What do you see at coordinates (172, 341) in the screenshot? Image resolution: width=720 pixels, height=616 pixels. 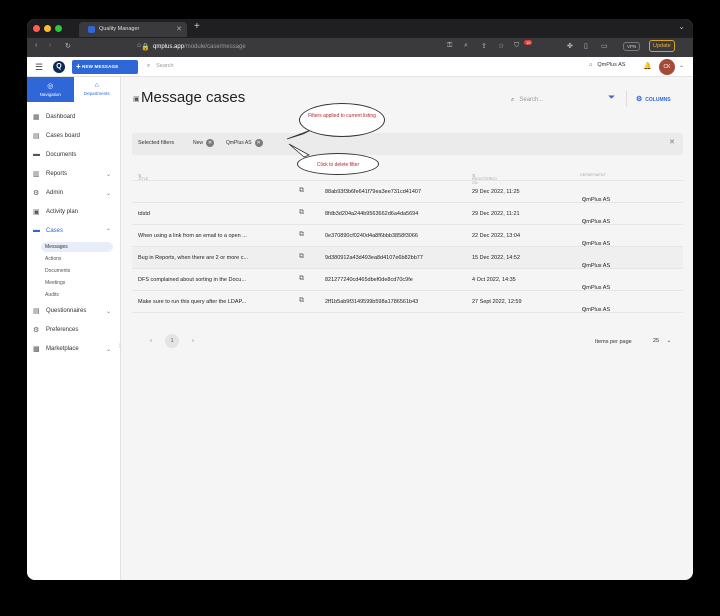 I see `page-number: 1` at bounding box center [172, 341].